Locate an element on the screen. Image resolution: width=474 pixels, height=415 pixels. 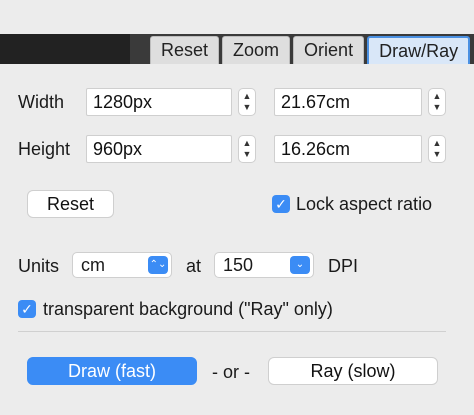
height-px-stepper: ▲ ▼ is located at coordinates (247, 149).